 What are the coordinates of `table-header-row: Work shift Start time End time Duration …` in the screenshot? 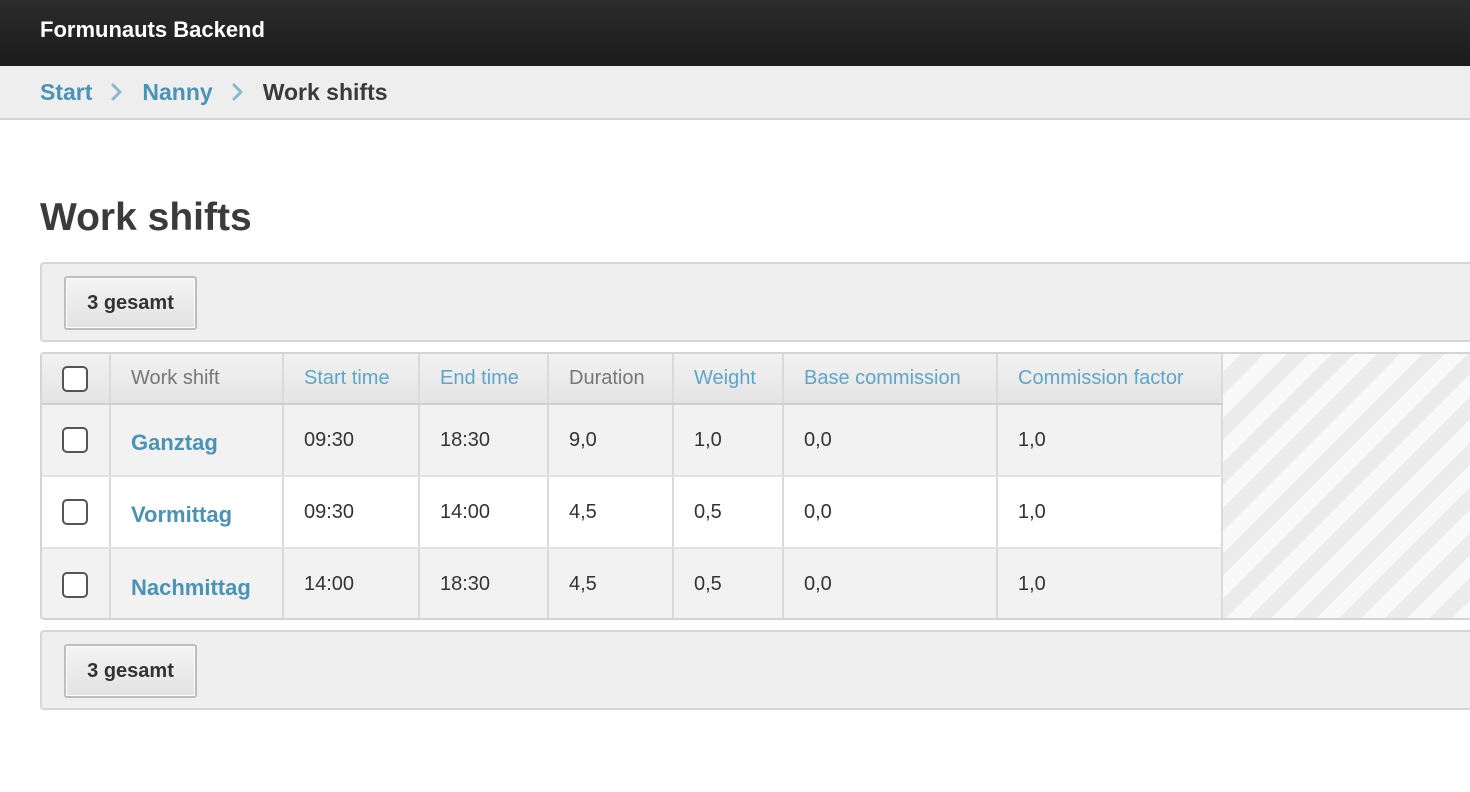 It's located at (632, 379).